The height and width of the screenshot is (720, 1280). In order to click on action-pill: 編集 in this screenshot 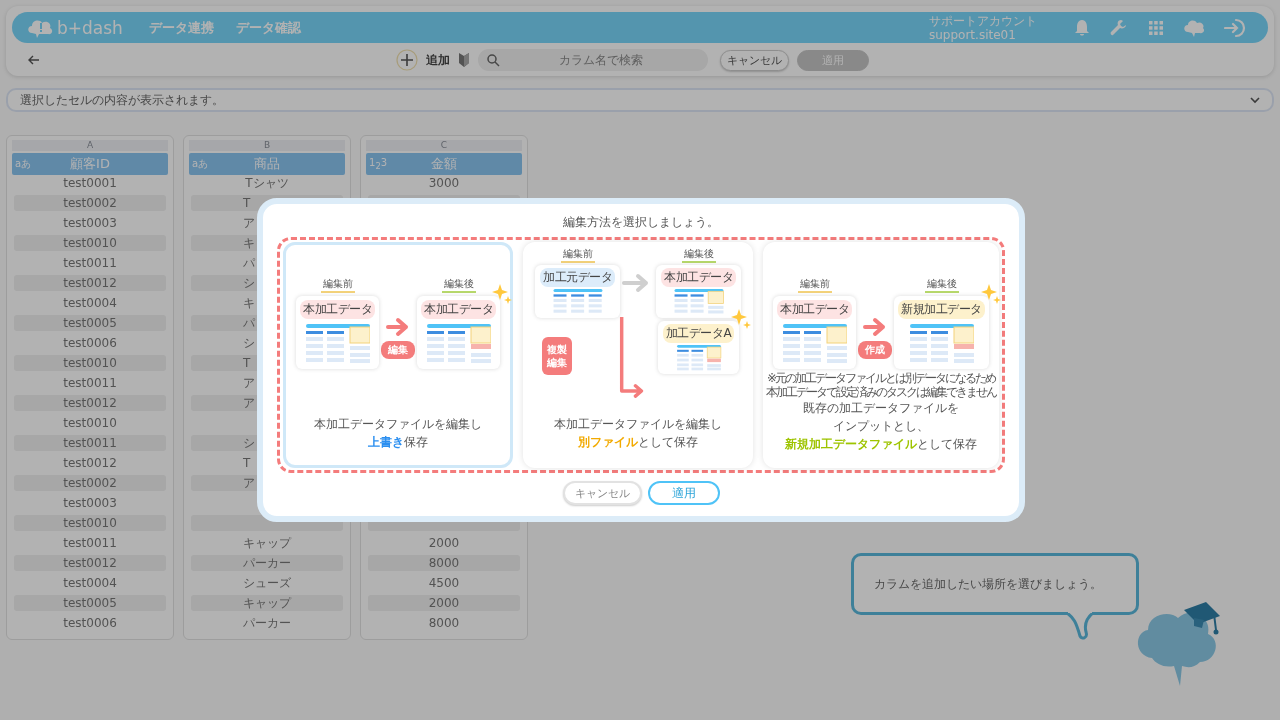, I will do `click(398, 350)`.